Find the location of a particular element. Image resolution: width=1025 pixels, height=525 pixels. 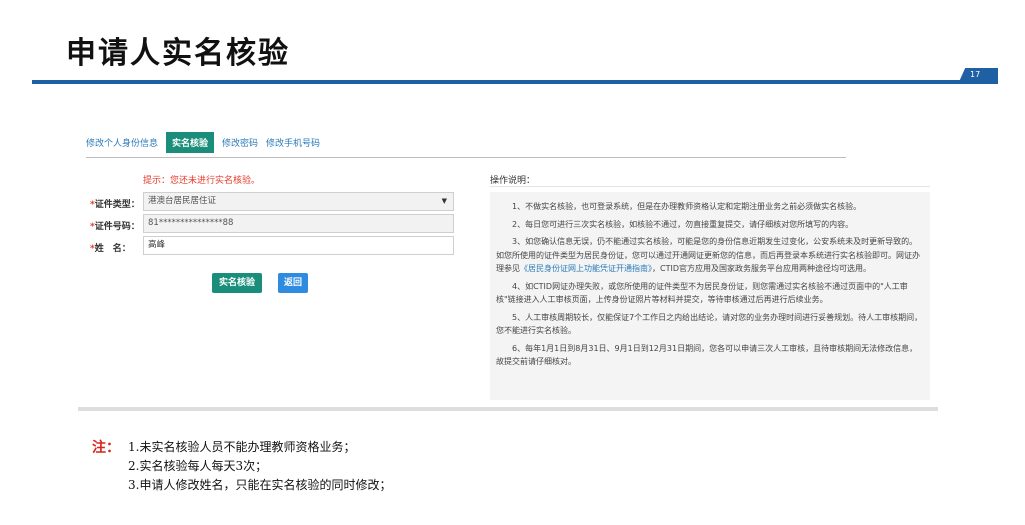

note-item: 1.未实名核验人员不能办理教师资格业务； is located at coordinates (242, 447).